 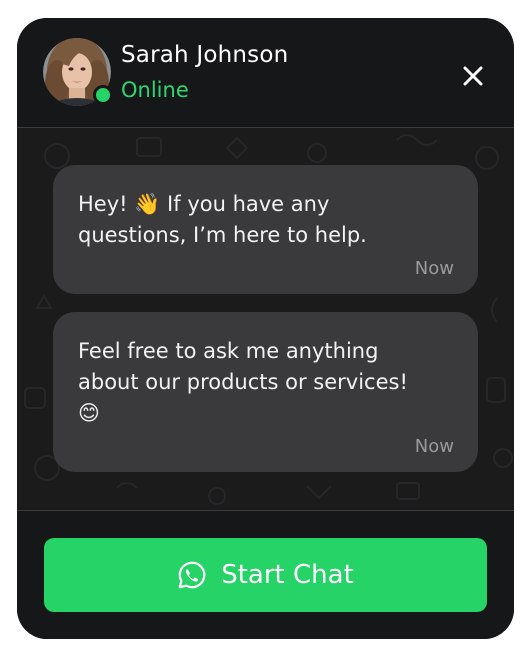 I want to click on start-chat-label: Start Chat, so click(x=287, y=575).